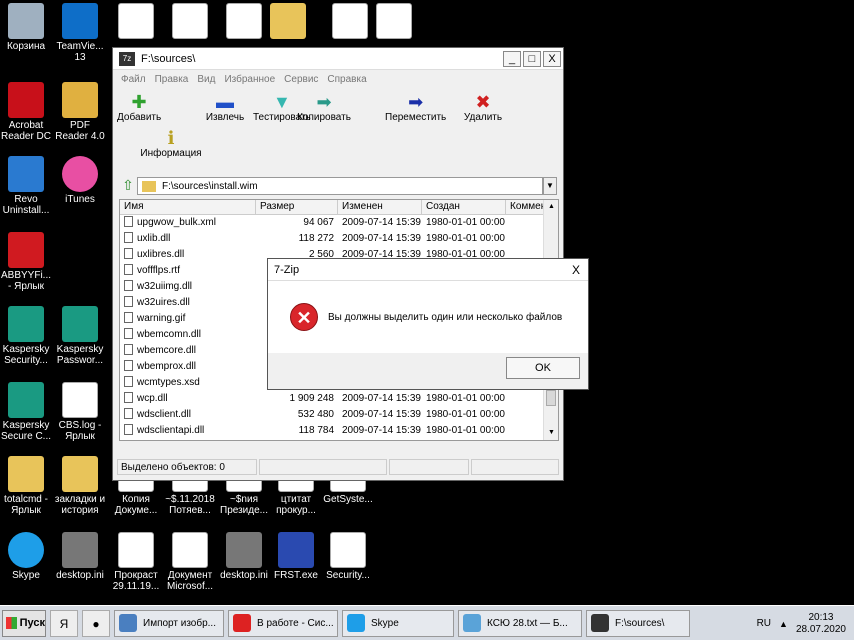 Image resolution: width=854 pixels, height=640 pixels. What do you see at coordinates (163, 302) in the screenshot?
I see `file-name: w32uires.dll` at bounding box center [163, 302].